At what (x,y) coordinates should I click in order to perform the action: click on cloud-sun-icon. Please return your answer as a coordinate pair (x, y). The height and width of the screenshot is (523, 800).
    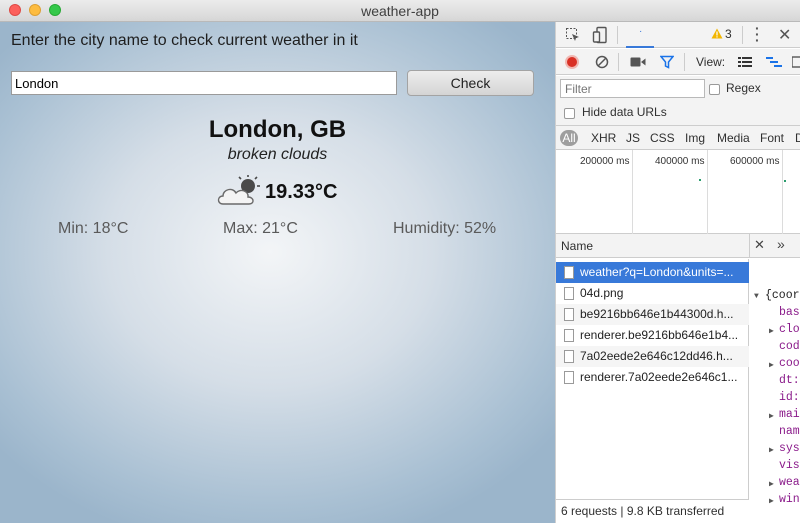
    Looking at the image, I should click on (238, 190).